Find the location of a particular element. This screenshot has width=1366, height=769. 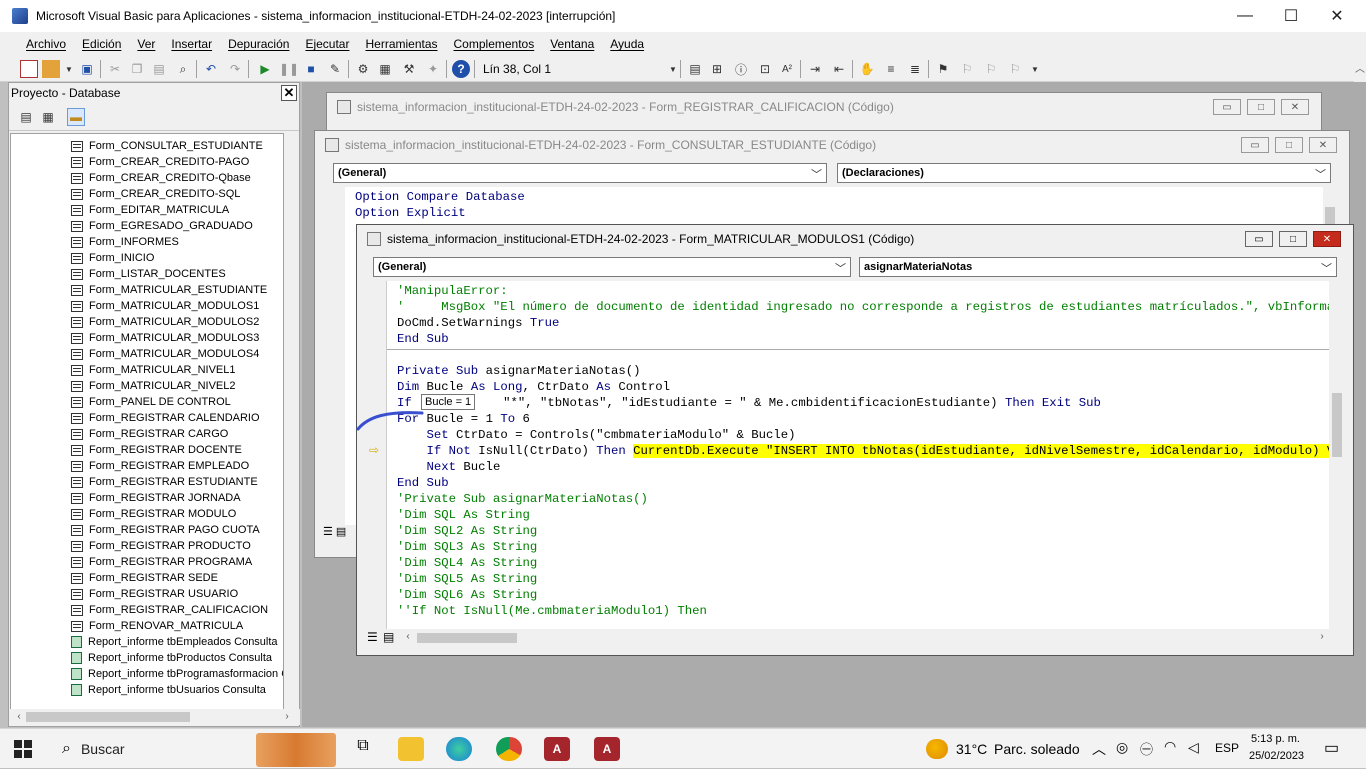

break-icon: ❚❚ is located at coordinates (289, 69).